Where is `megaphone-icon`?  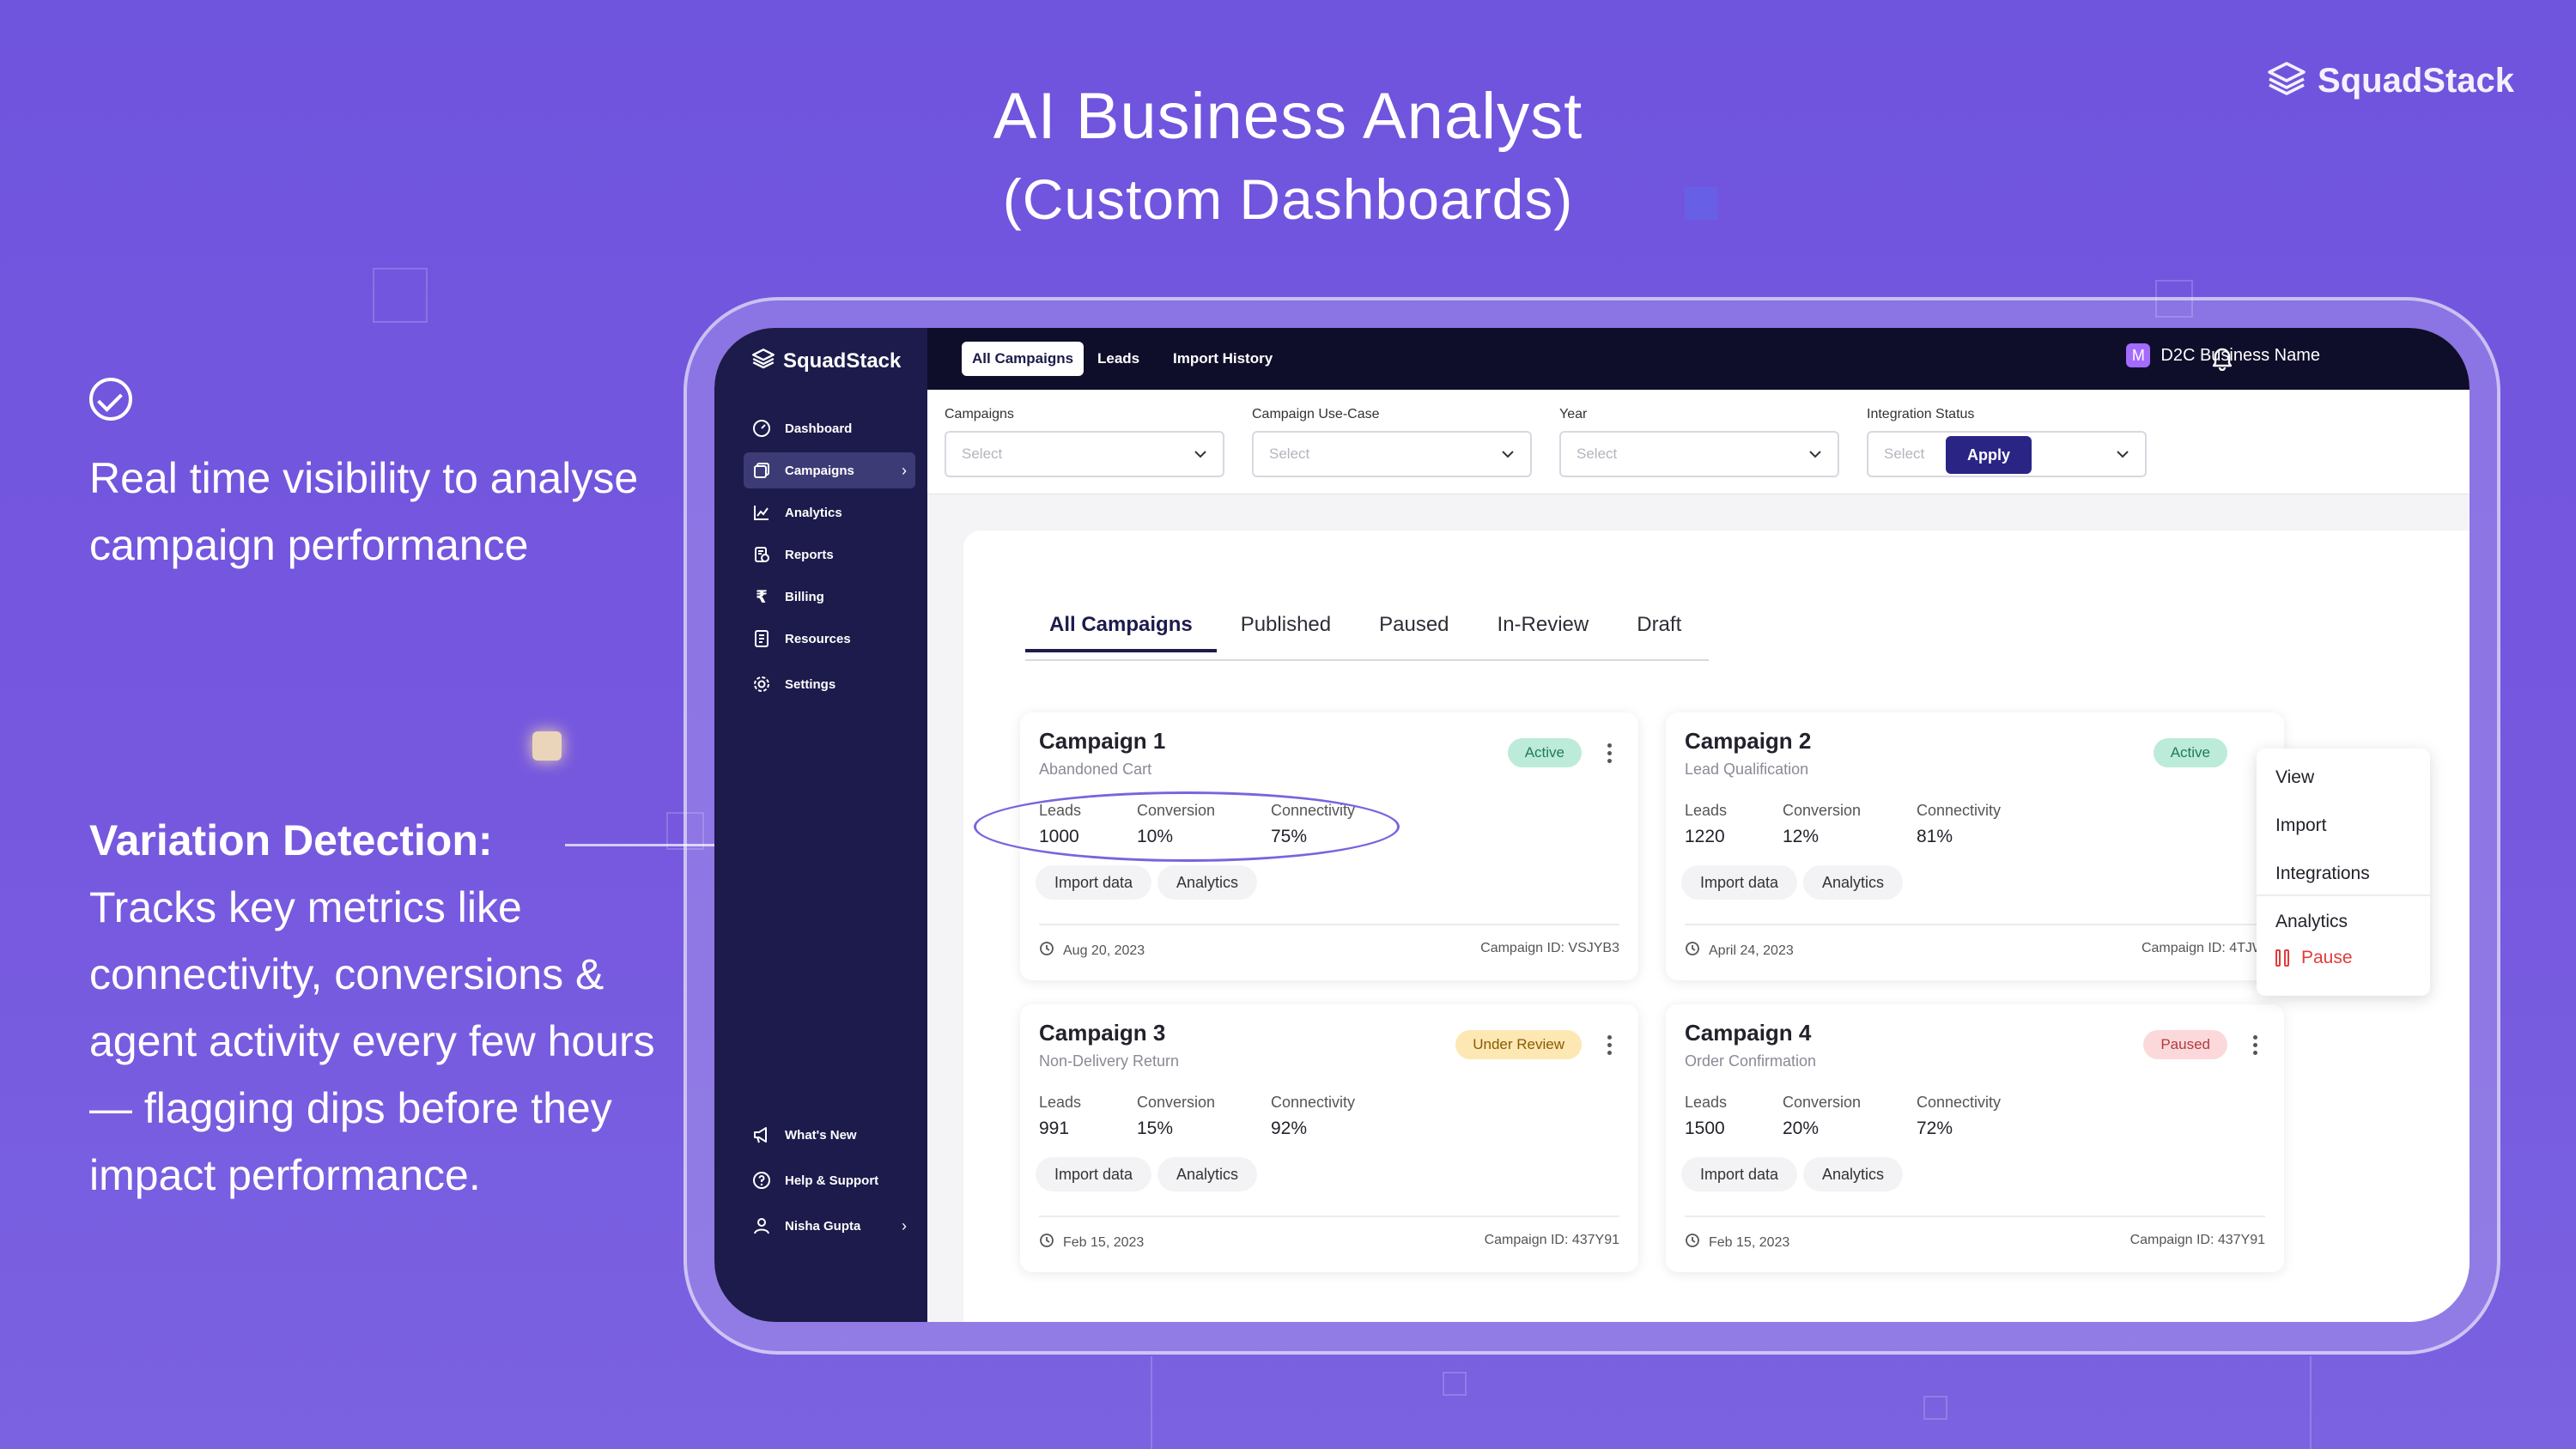 megaphone-icon is located at coordinates (761, 1134).